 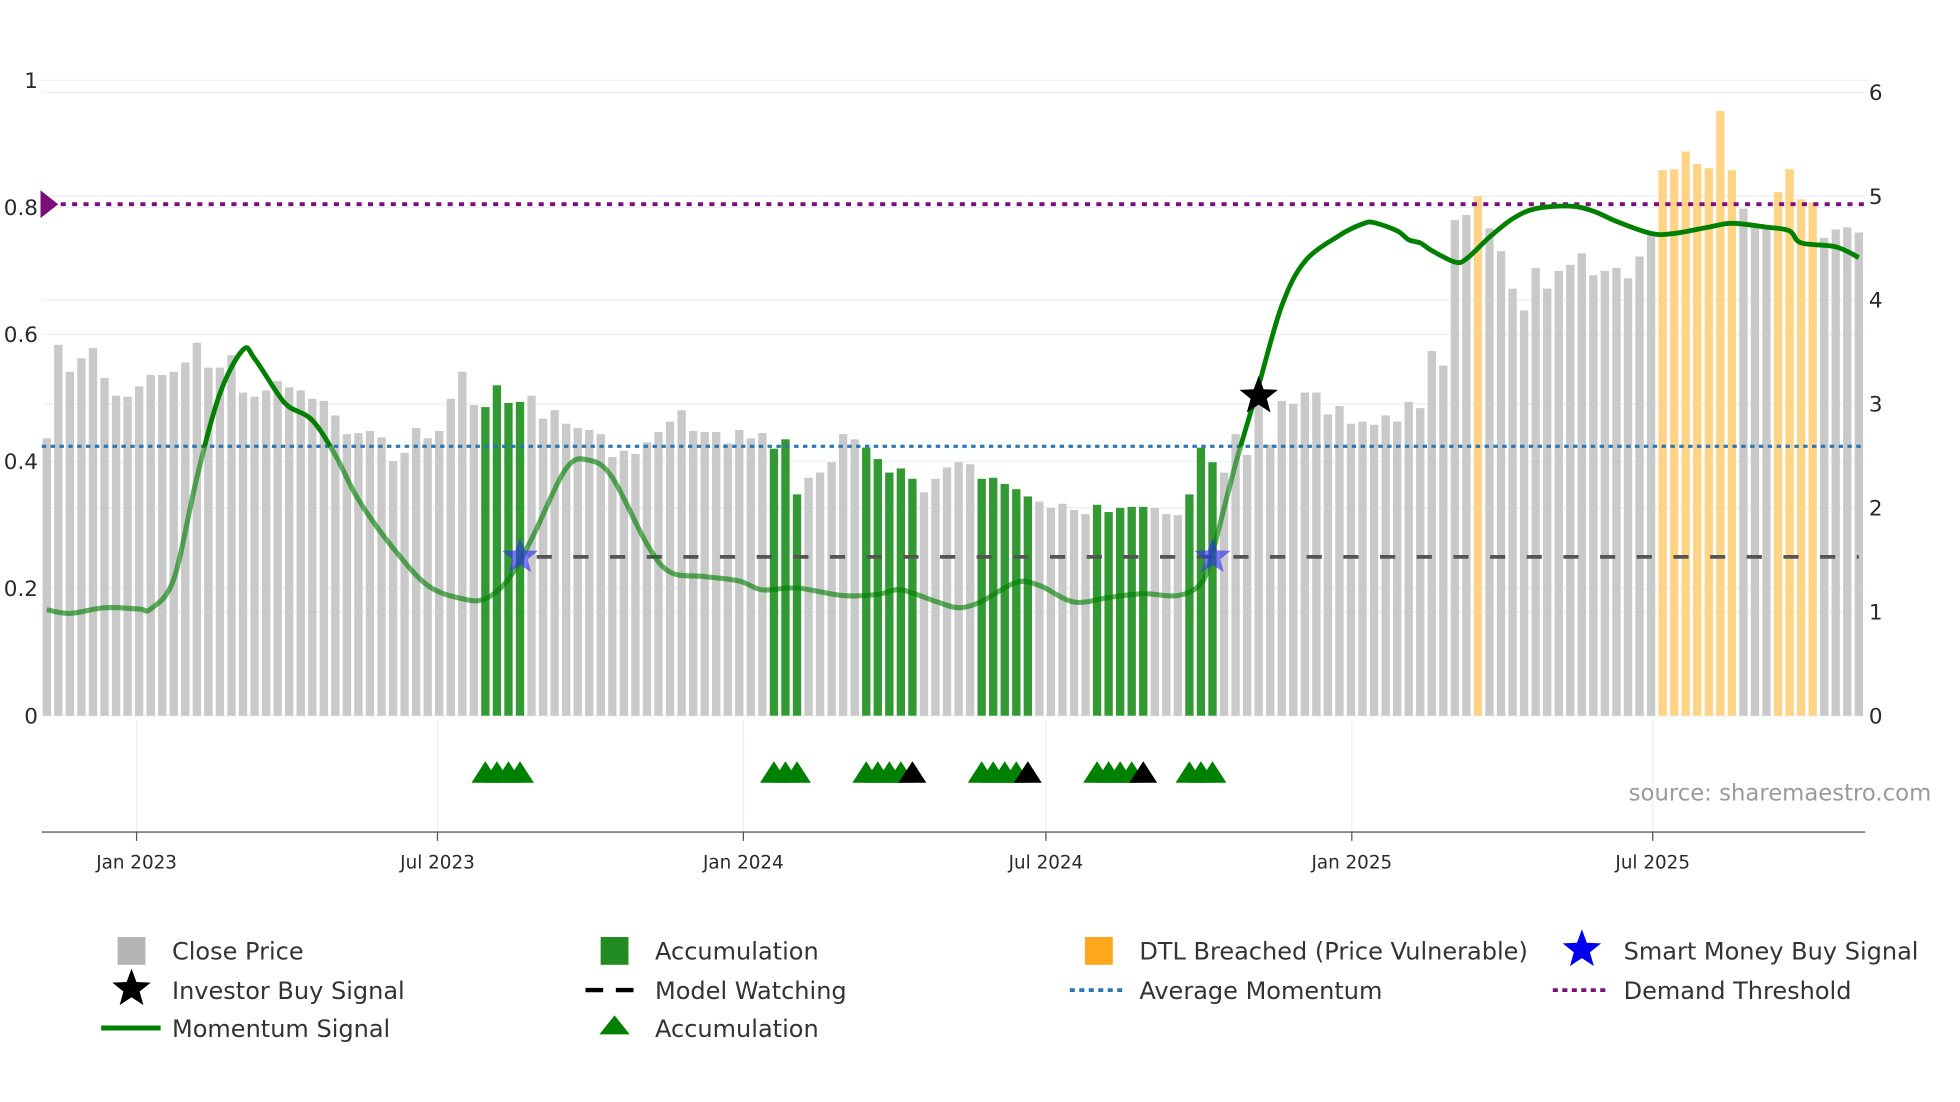 I want to click on x-tick-label: Jul 2025, so click(x=1652, y=863).